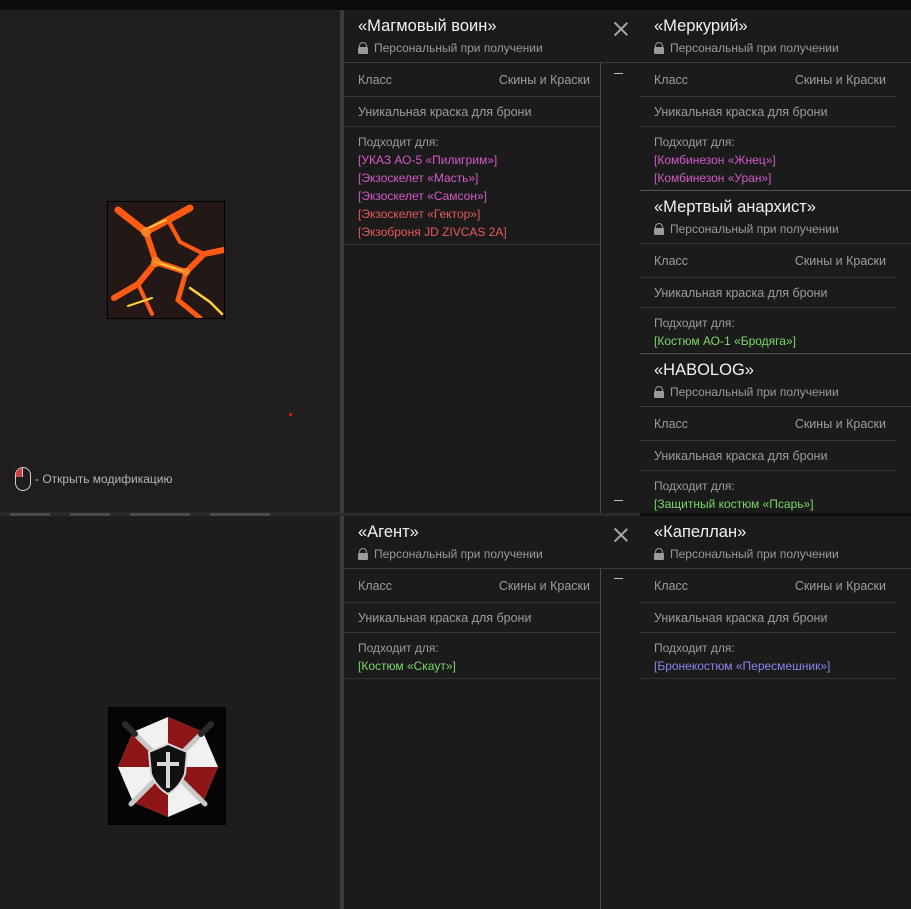  I want to click on fits-item: [Экзоскелет «Масть»], so click(432, 178).